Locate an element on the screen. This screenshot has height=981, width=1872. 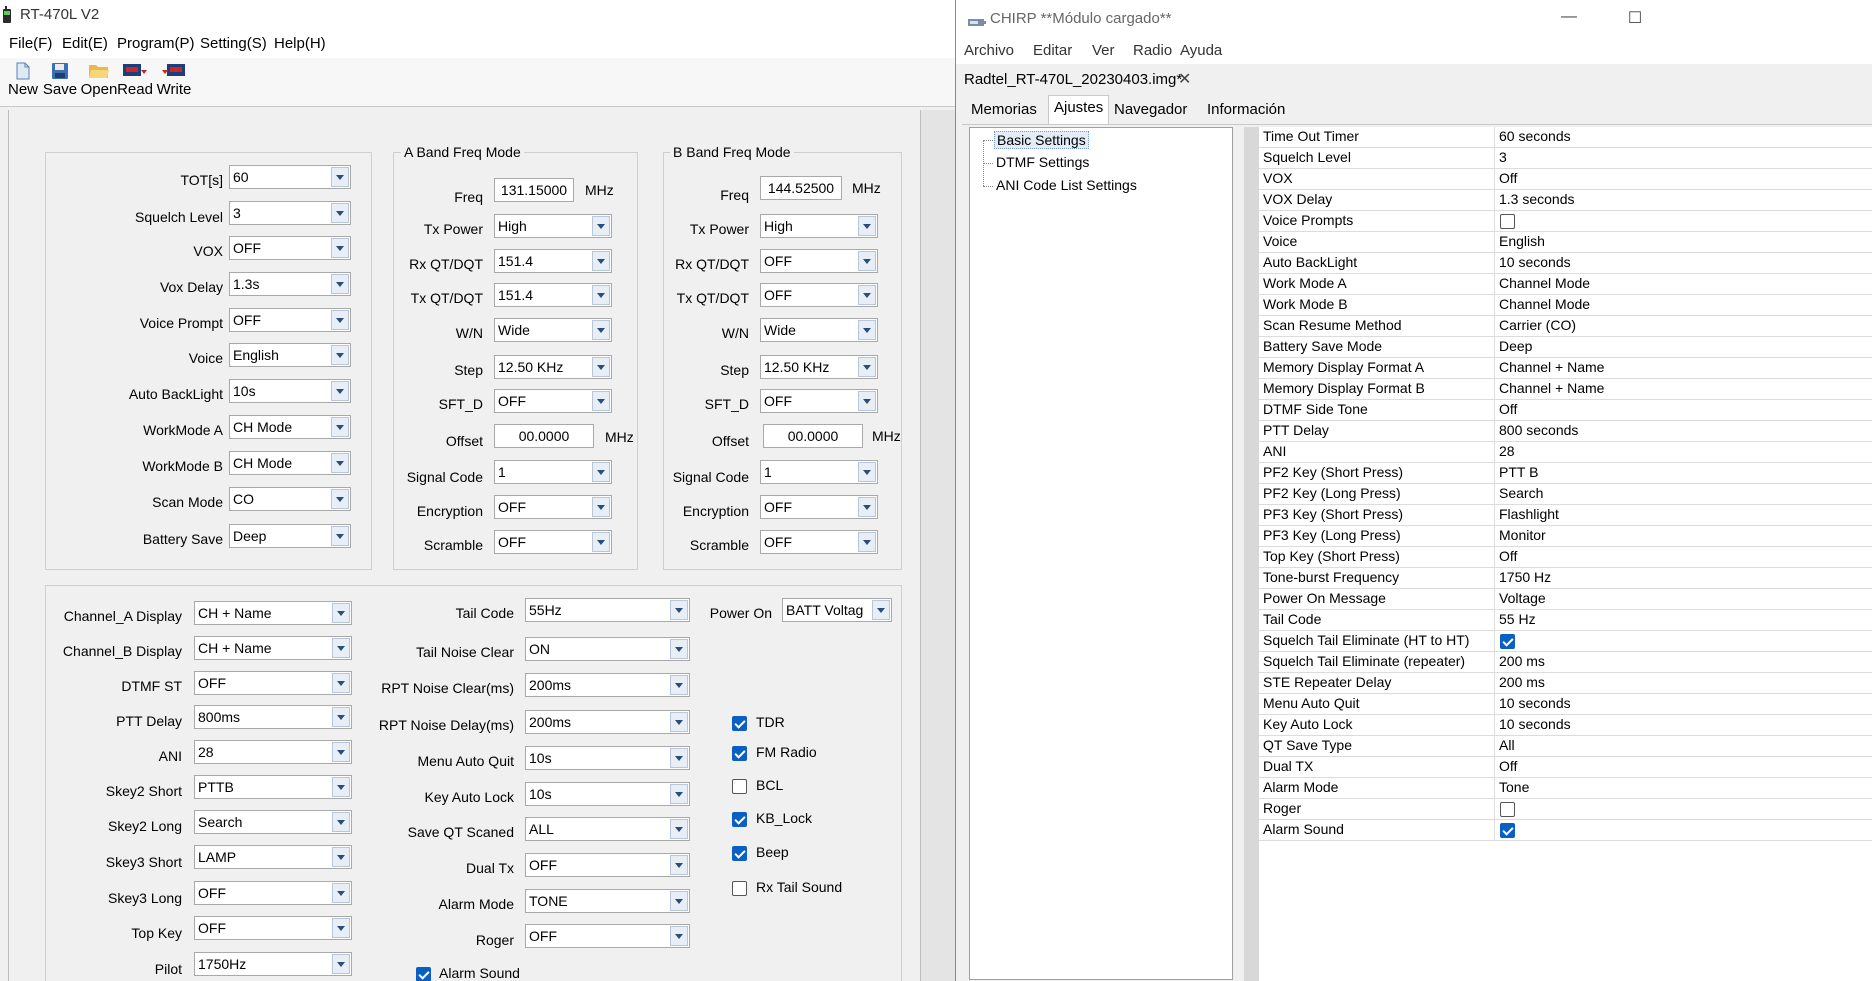
a-wn-select: Wide is located at coordinates (553, 330).